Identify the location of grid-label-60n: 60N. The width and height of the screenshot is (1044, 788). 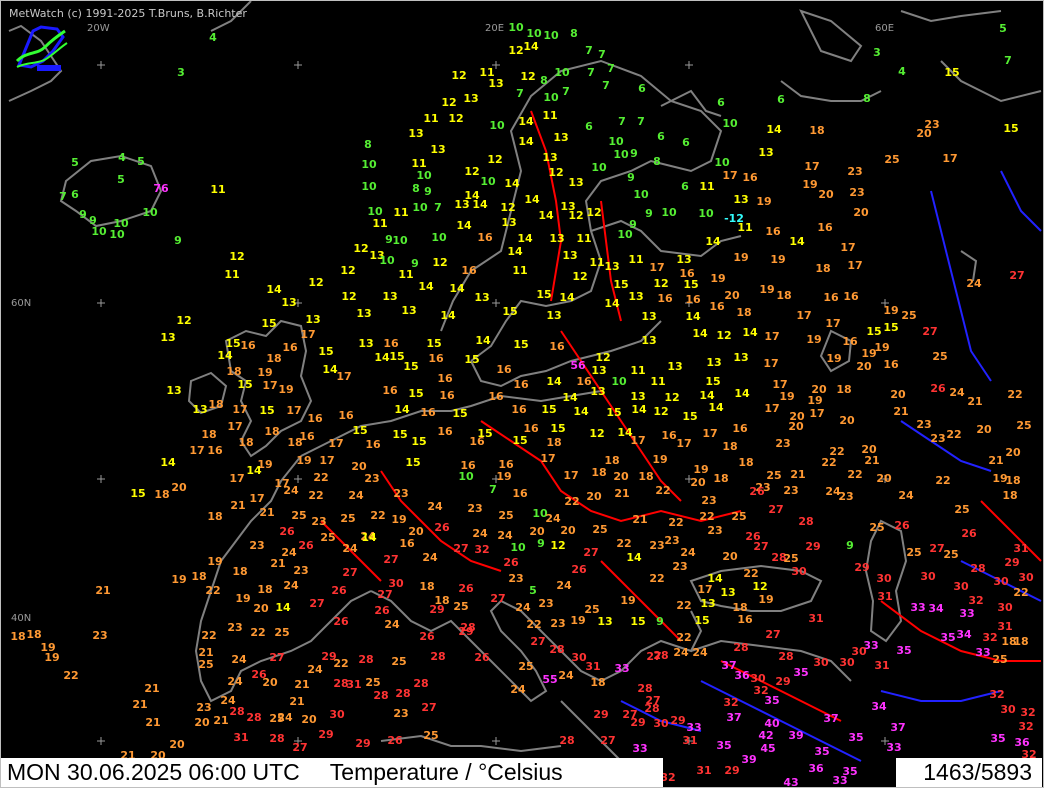
(21, 303).